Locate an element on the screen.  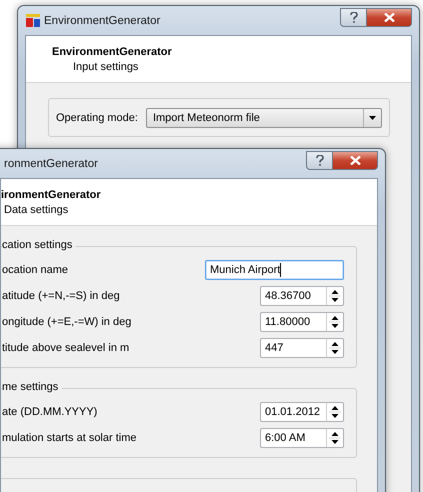
spin-box: 11.80000 is located at coordinates (302, 322).